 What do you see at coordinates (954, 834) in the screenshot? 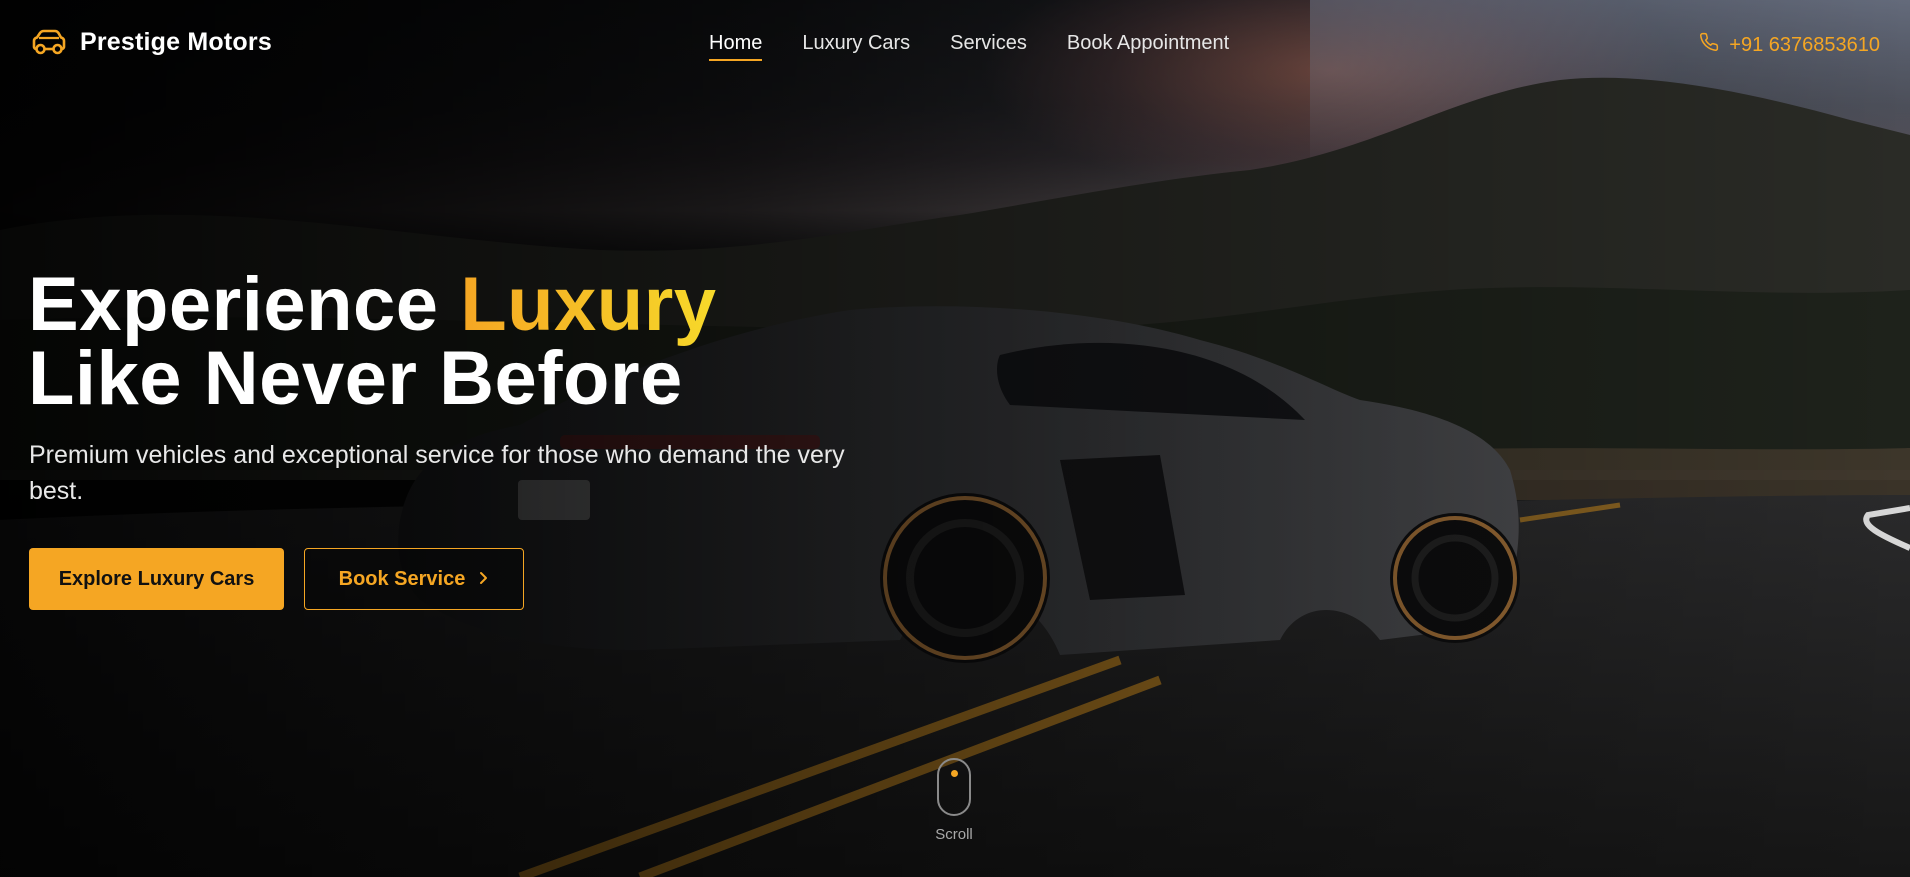
I see `scroll-label: Scroll` at bounding box center [954, 834].